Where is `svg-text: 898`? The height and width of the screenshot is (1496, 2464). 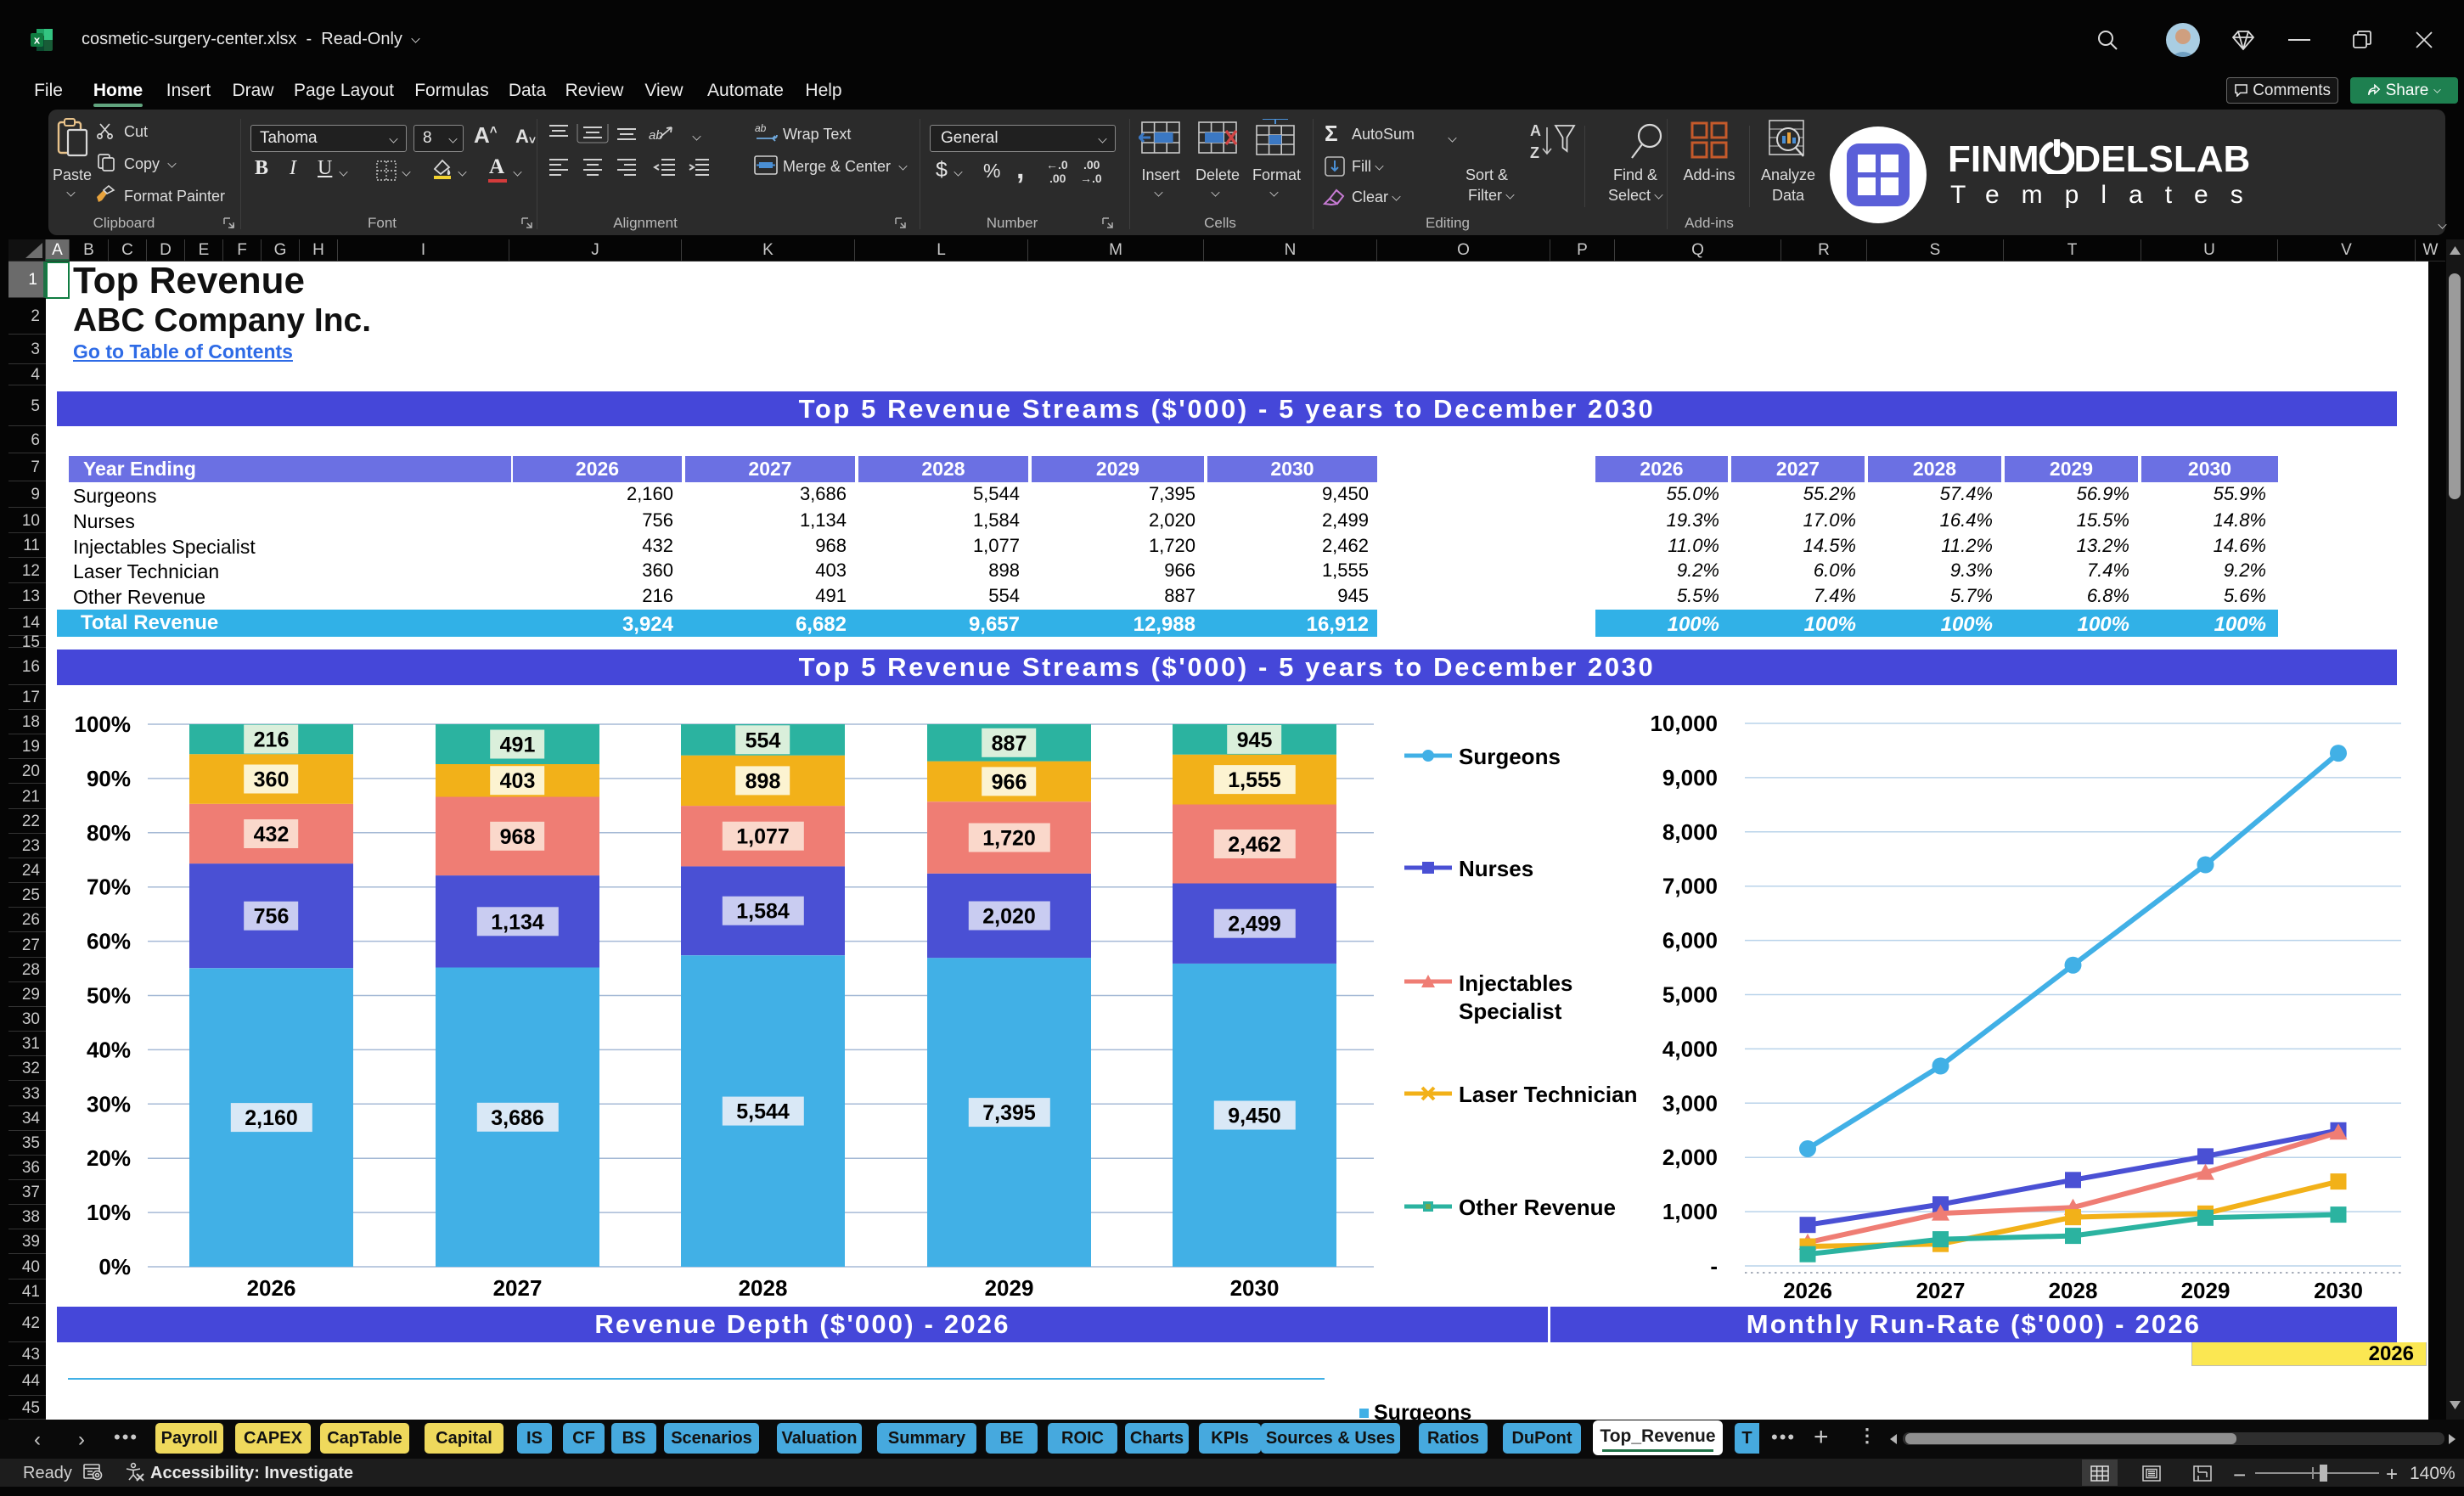 svg-text: 898 is located at coordinates (763, 781).